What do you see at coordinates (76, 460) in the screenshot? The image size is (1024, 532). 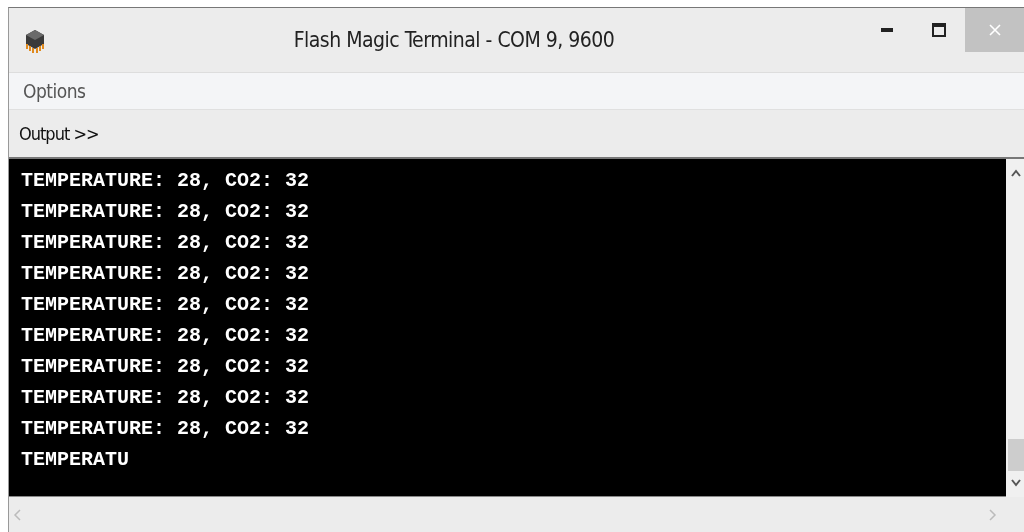 I see `terminal-line: TEMPERATU` at bounding box center [76, 460].